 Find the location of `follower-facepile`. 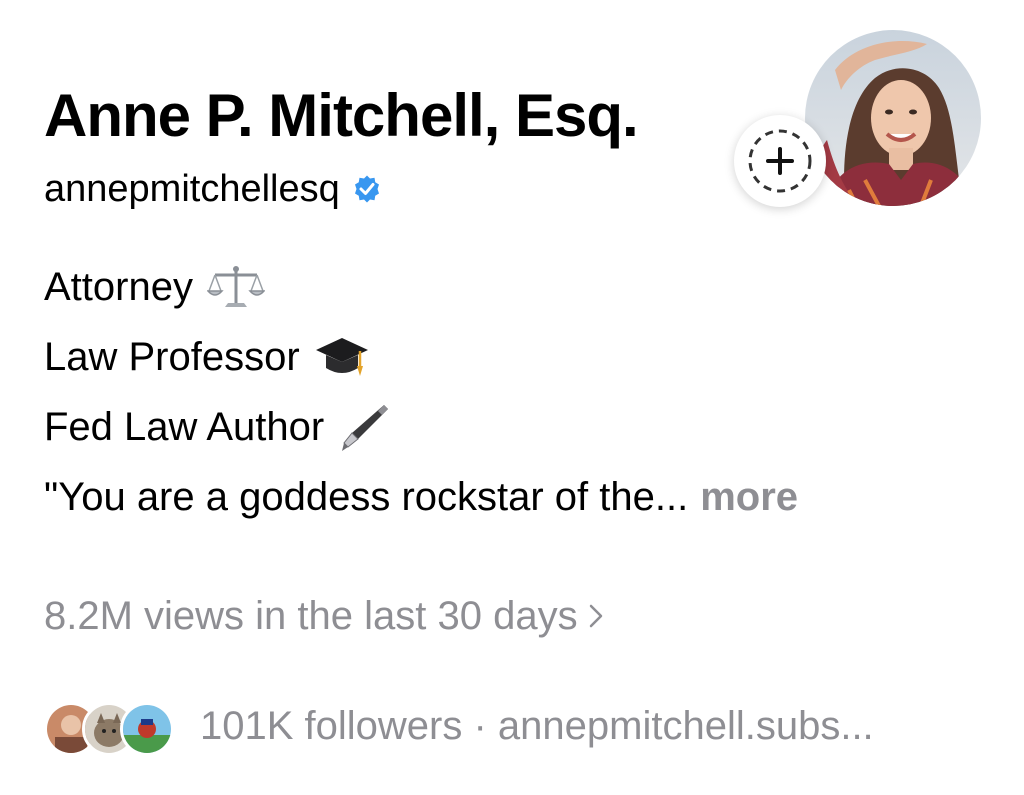

follower-facepile is located at coordinates (109, 727).